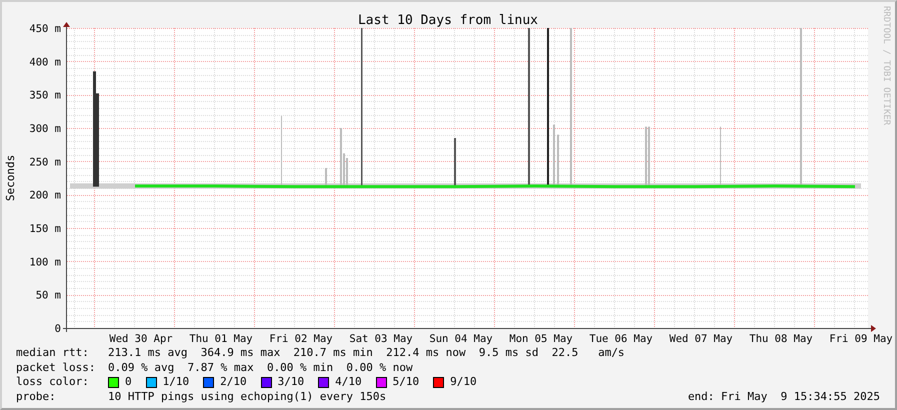  What do you see at coordinates (56, 367) in the screenshot?
I see `legend-label: packet loss:` at bounding box center [56, 367].